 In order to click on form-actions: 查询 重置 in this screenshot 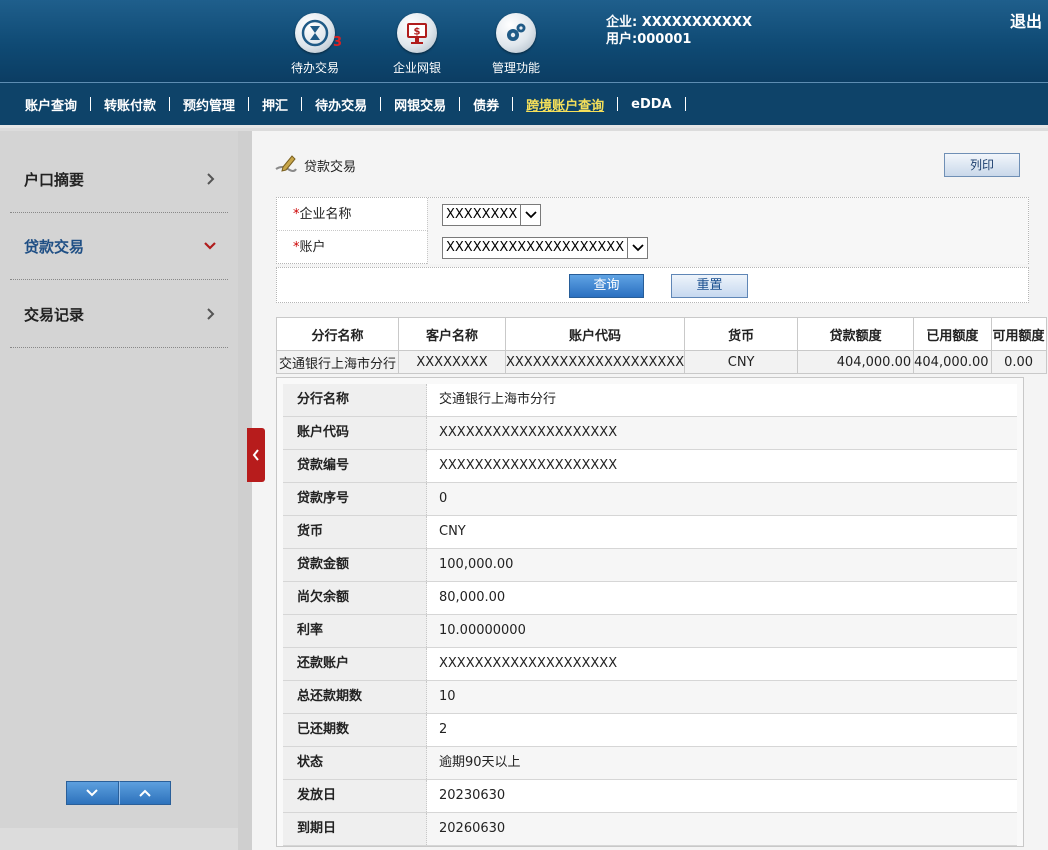, I will do `click(652, 285)`.